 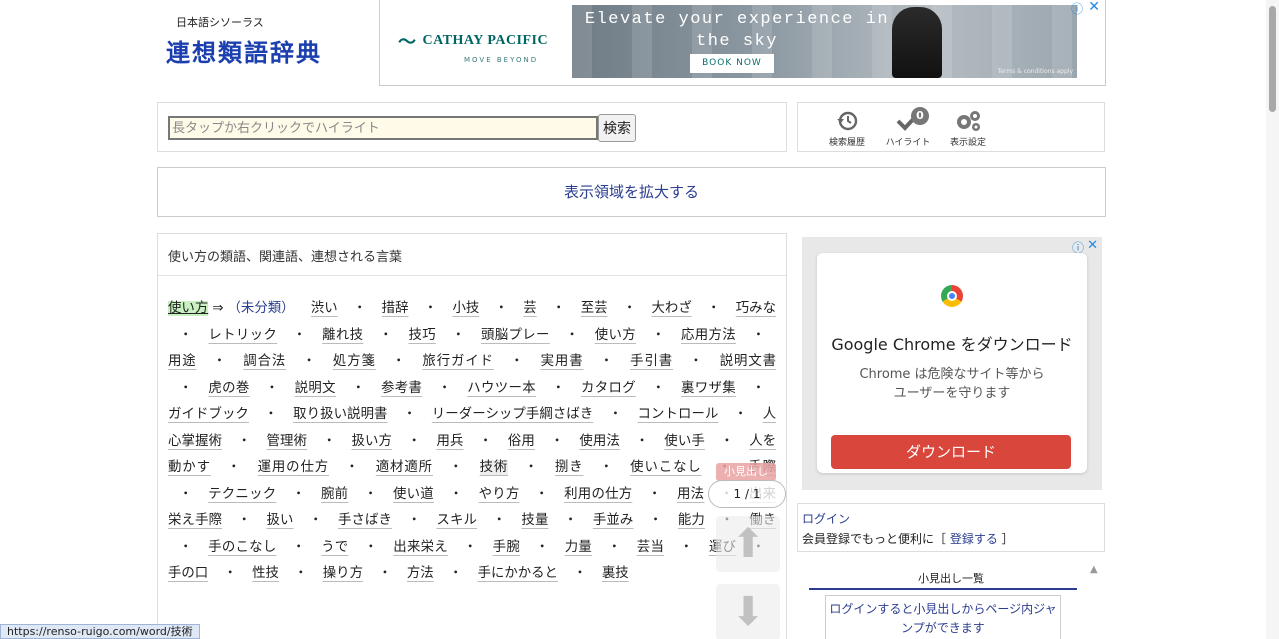 I want to click on synonym-word: 旅行ガイド, so click(x=458, y=361).